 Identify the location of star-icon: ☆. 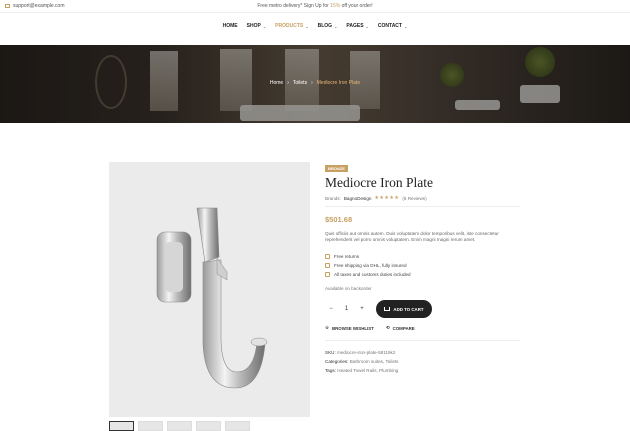
(327, 327).